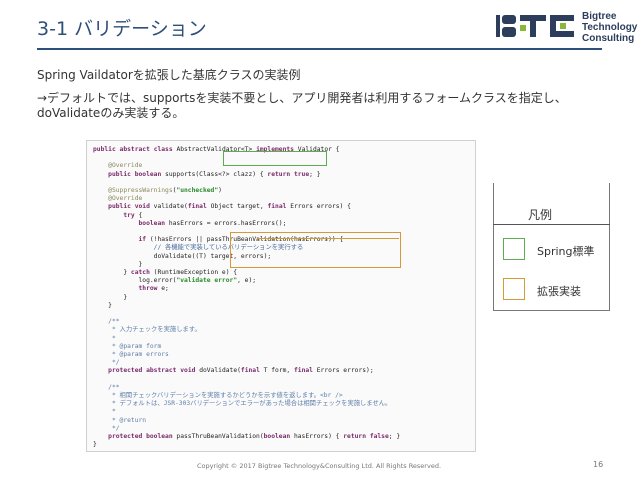  I want to click on page-number: 16, so click(598, 464).